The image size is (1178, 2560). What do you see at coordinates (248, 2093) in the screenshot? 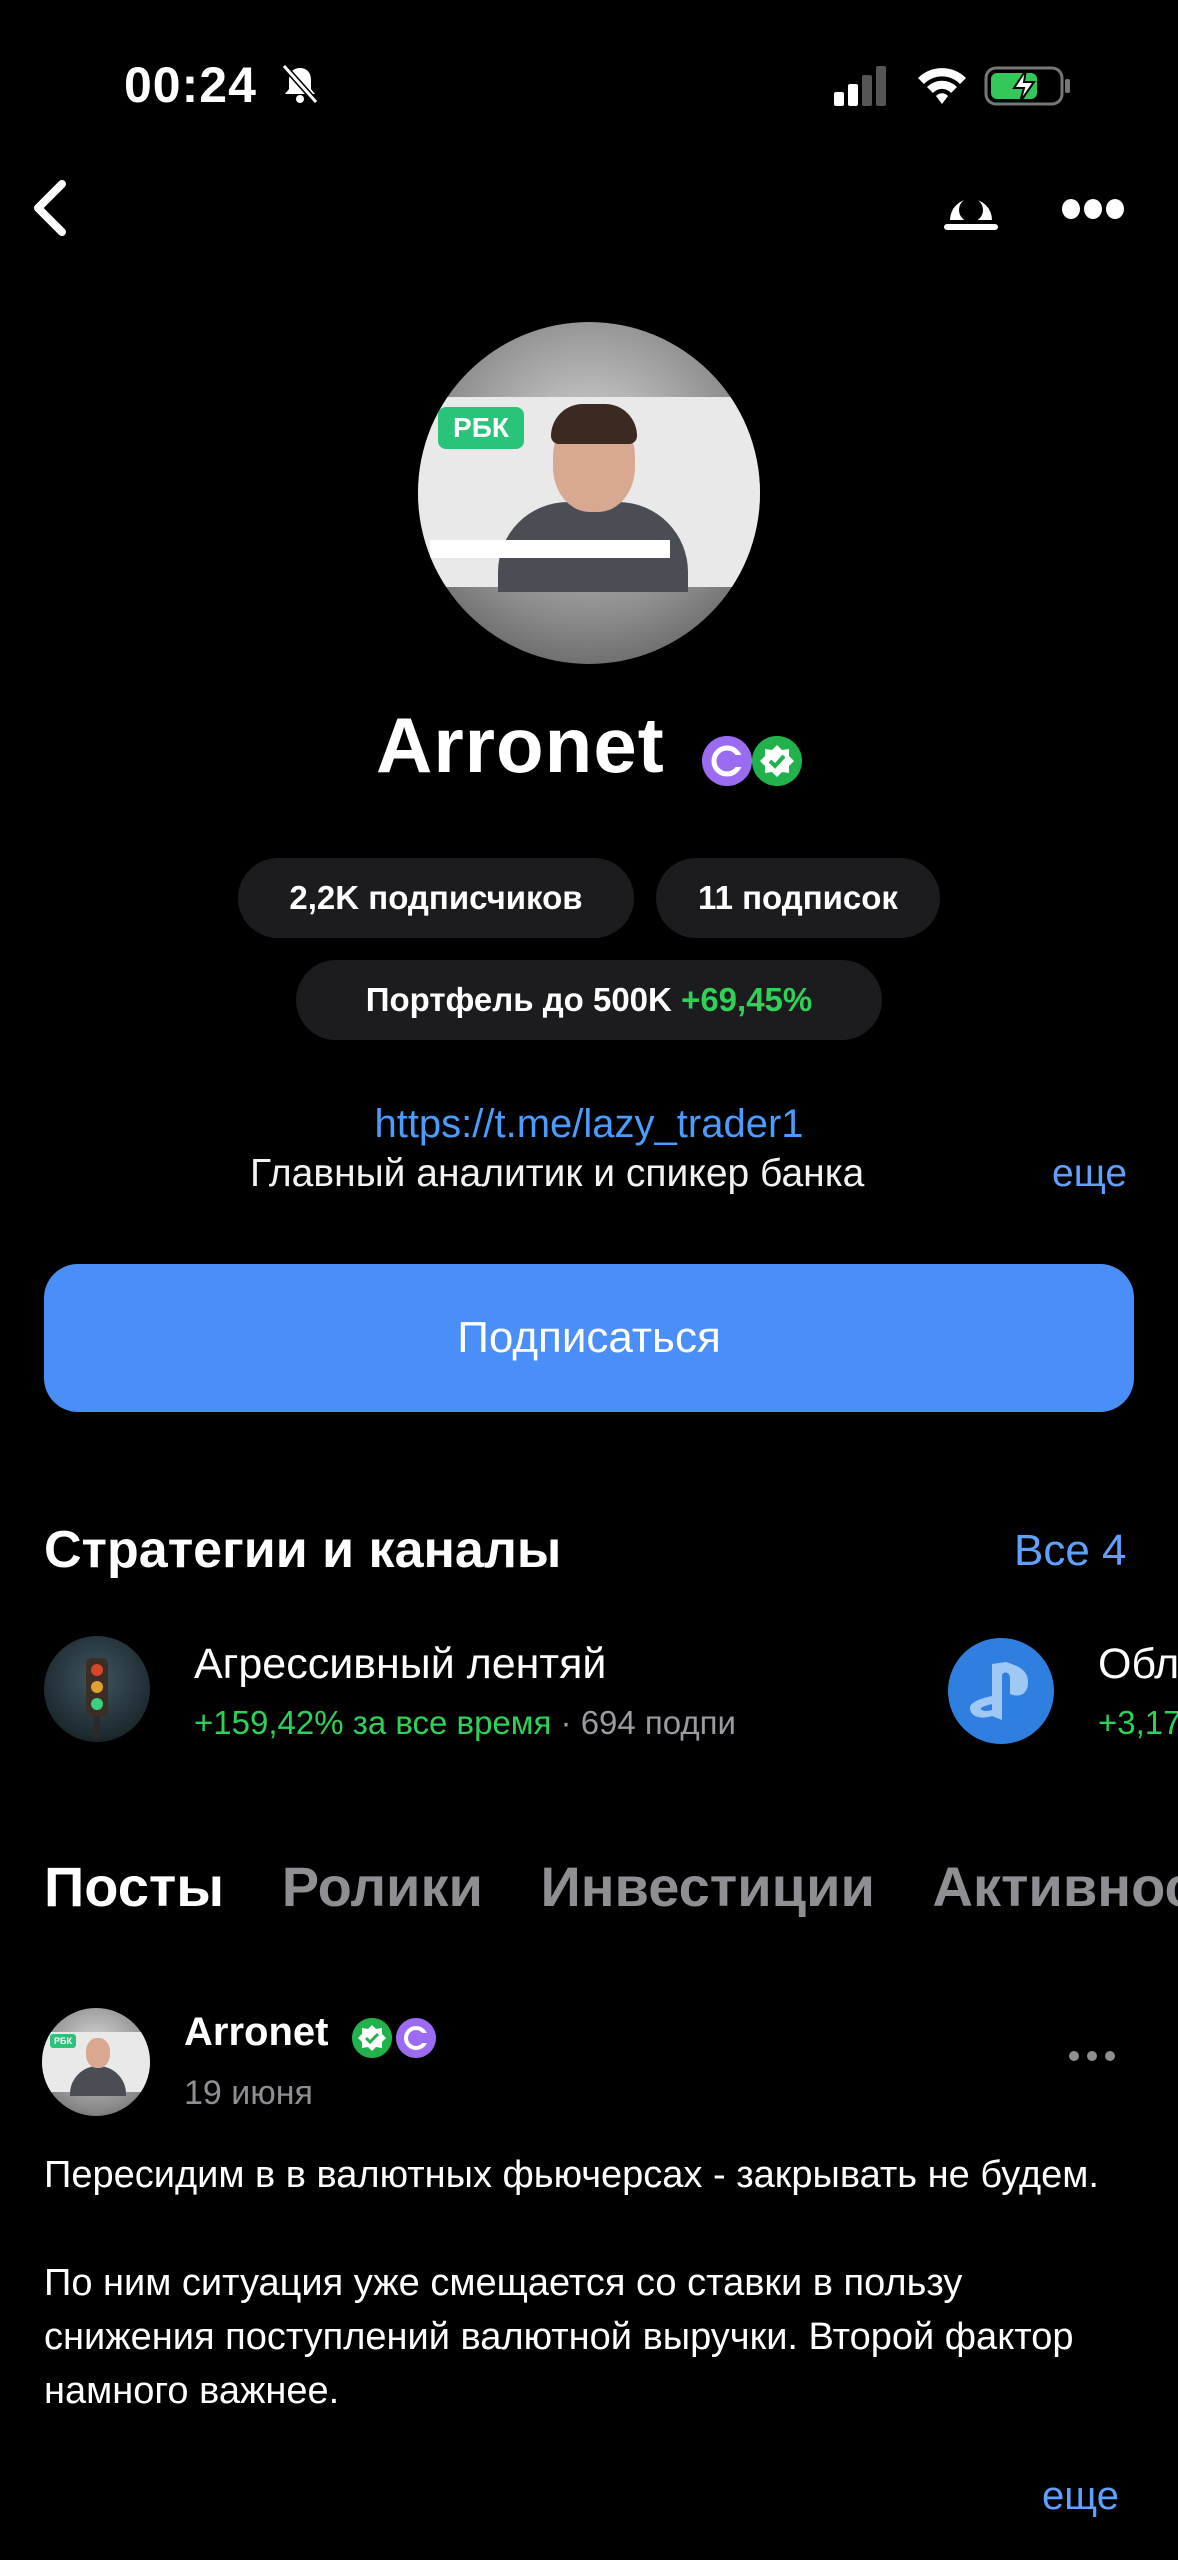
I see `post-date: 19 июня` at bounding box center [248, 2093].